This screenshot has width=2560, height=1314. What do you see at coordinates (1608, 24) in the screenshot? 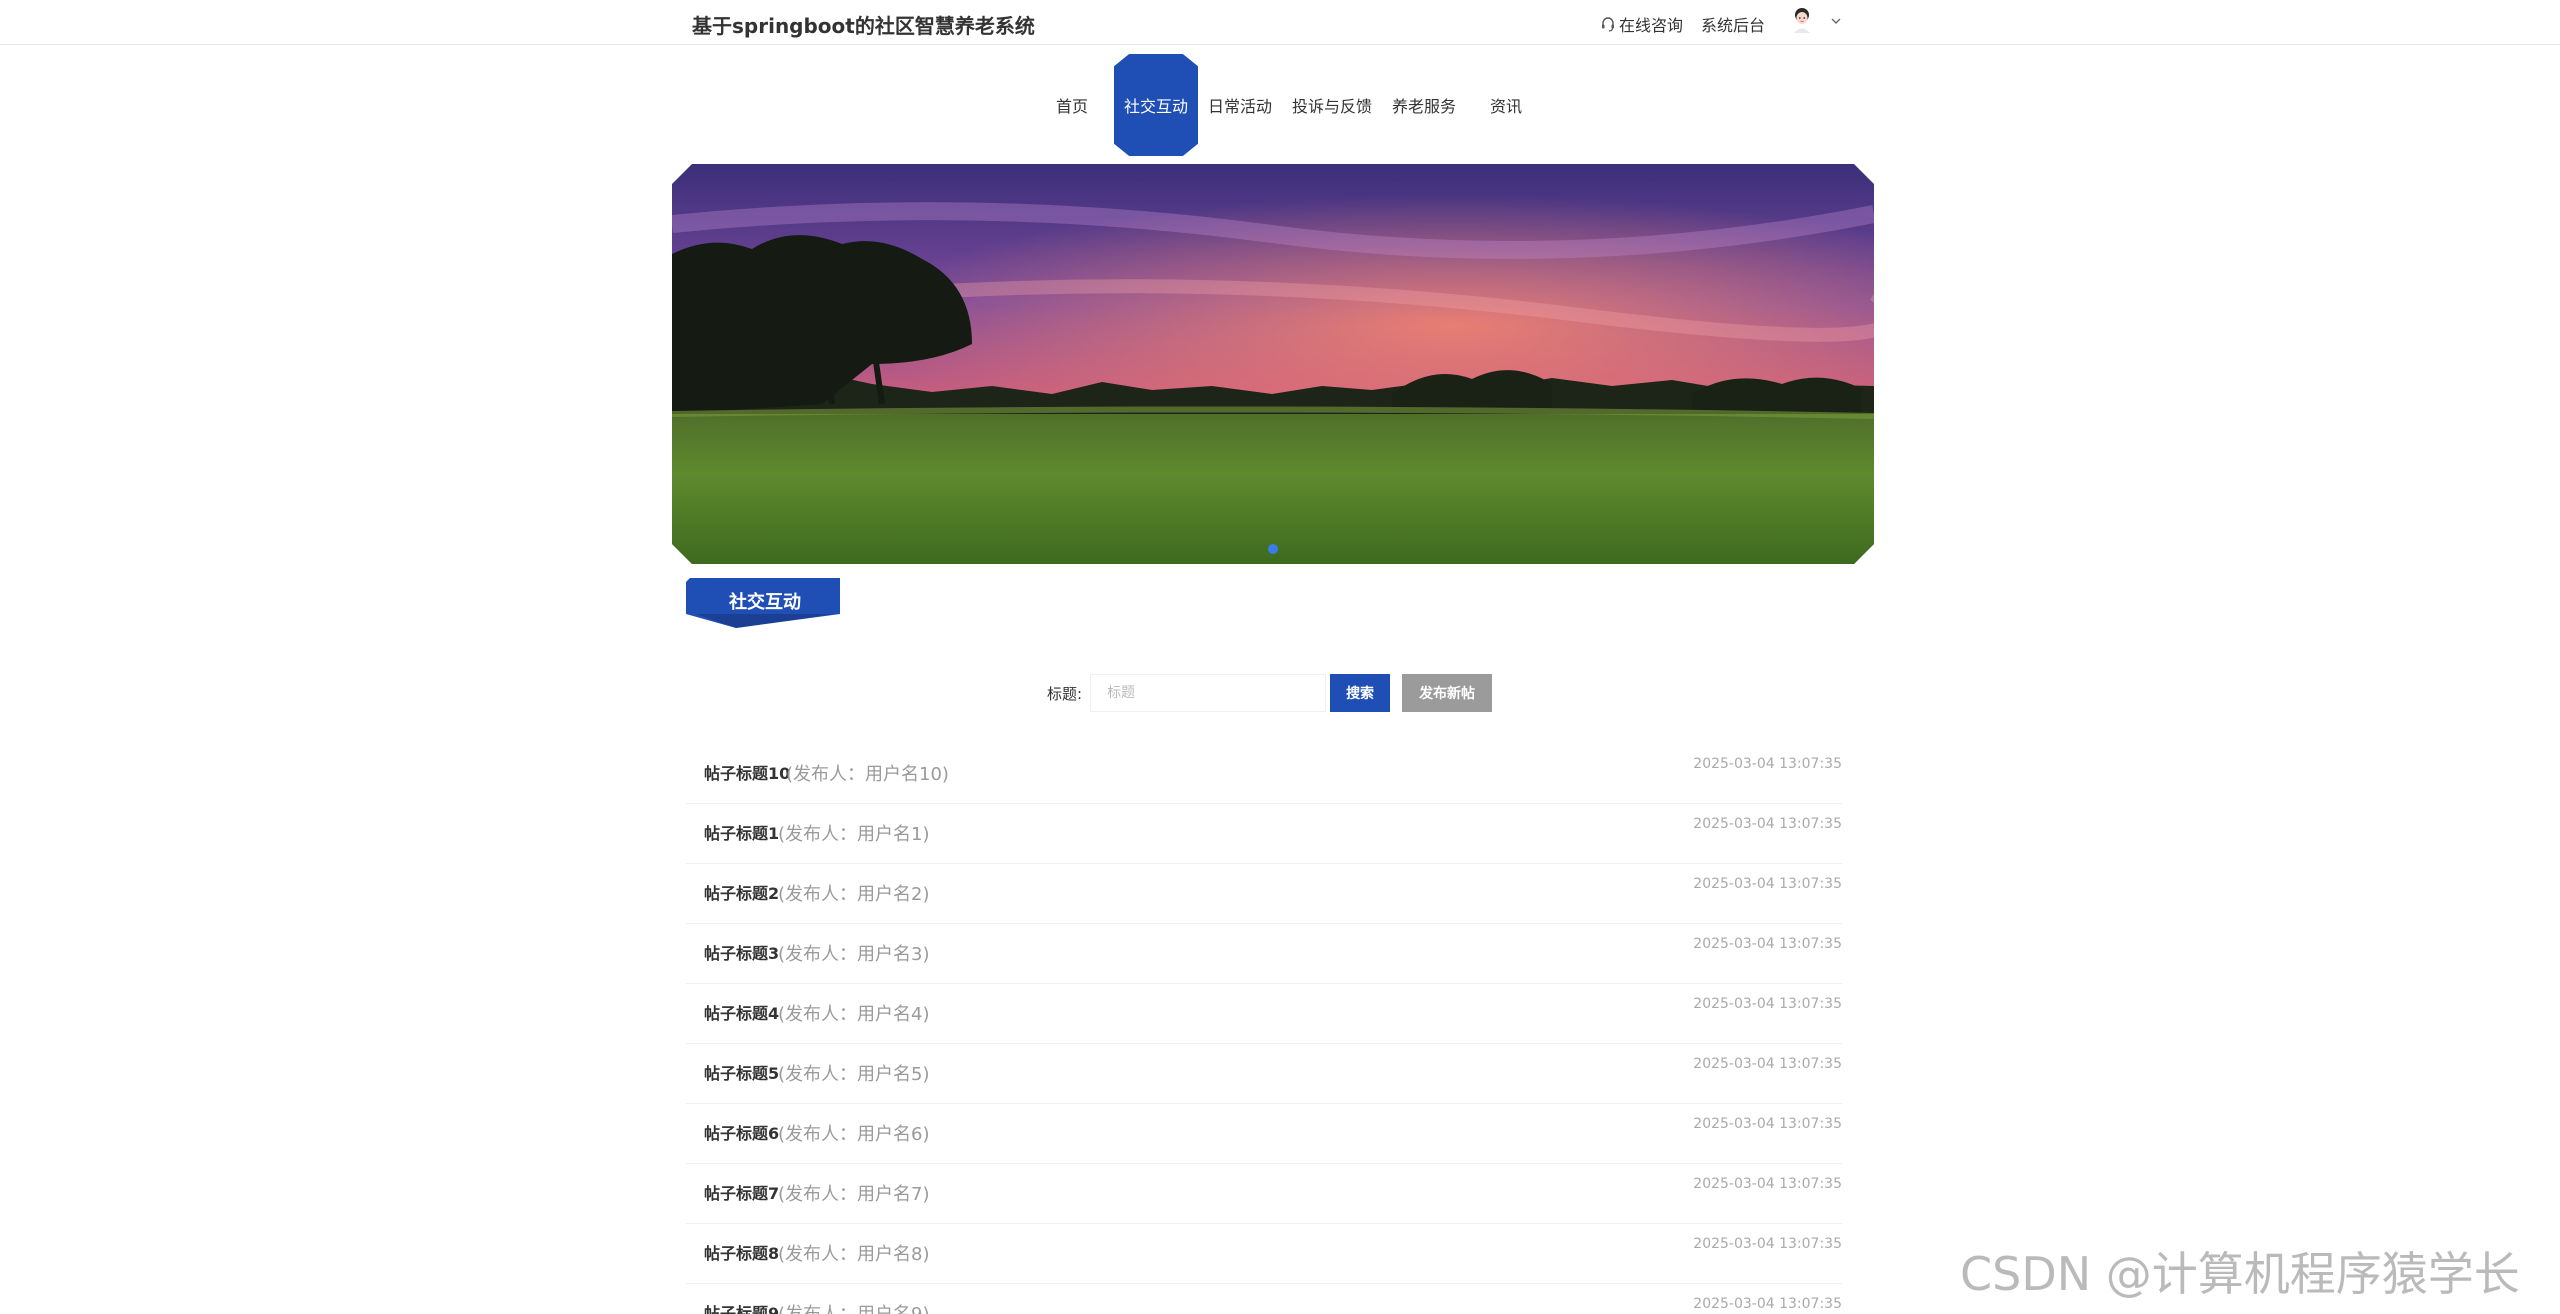
I see `headset-icon` at bounding box center [1608, 24].